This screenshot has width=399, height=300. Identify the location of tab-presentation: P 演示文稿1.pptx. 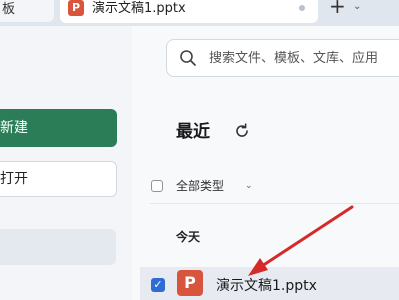
(189, 11).